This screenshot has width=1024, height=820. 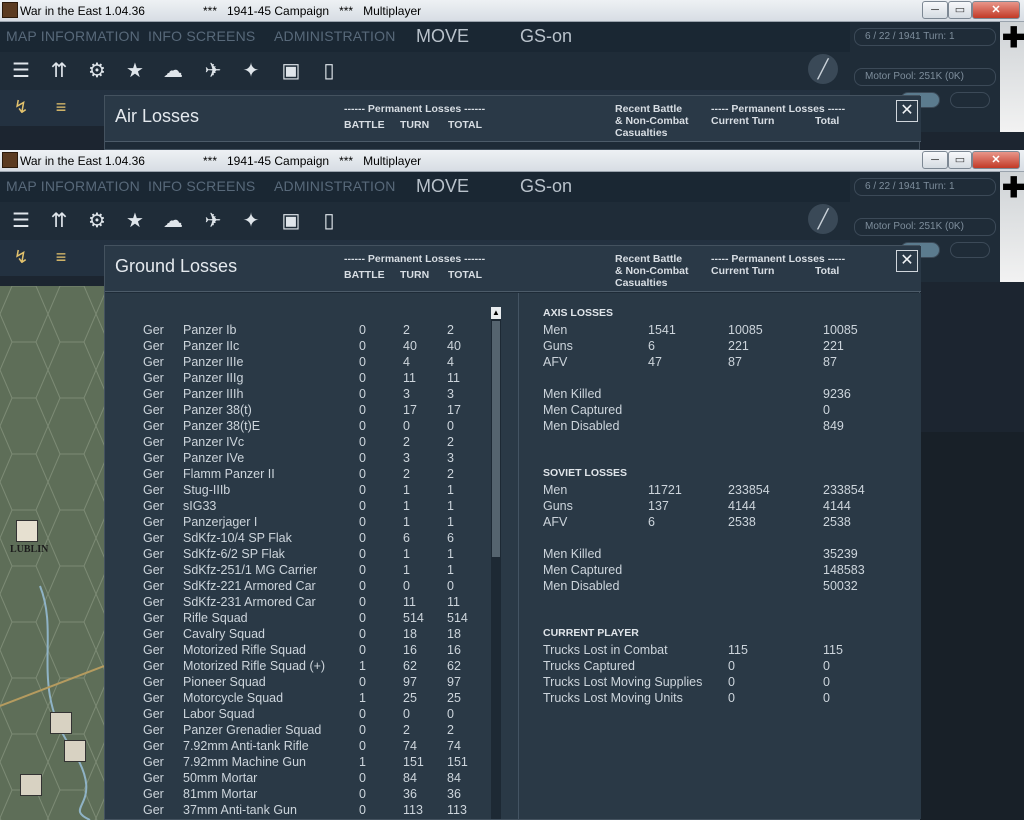 What do you see at coordinates (295, 539) in the screenshot?
I see `unit-loss-row: Ger SdKfz-10/4 SP Flak 0 6 6` at bounding box center [295, 539].